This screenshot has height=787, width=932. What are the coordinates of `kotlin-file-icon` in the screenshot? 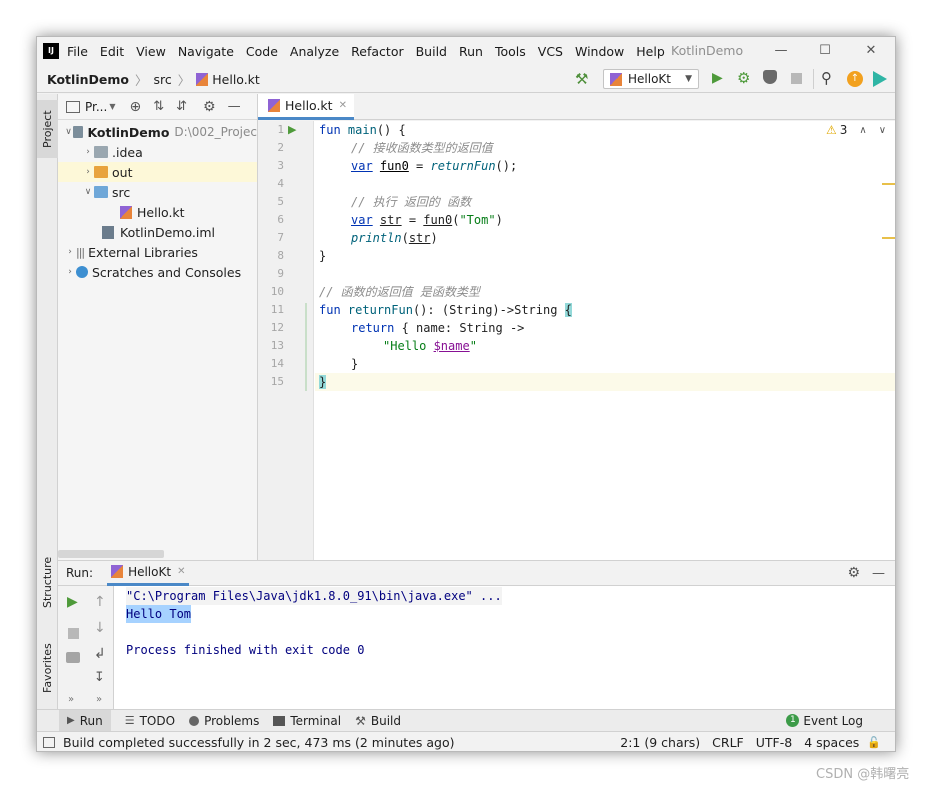 It's located at (202, 79).